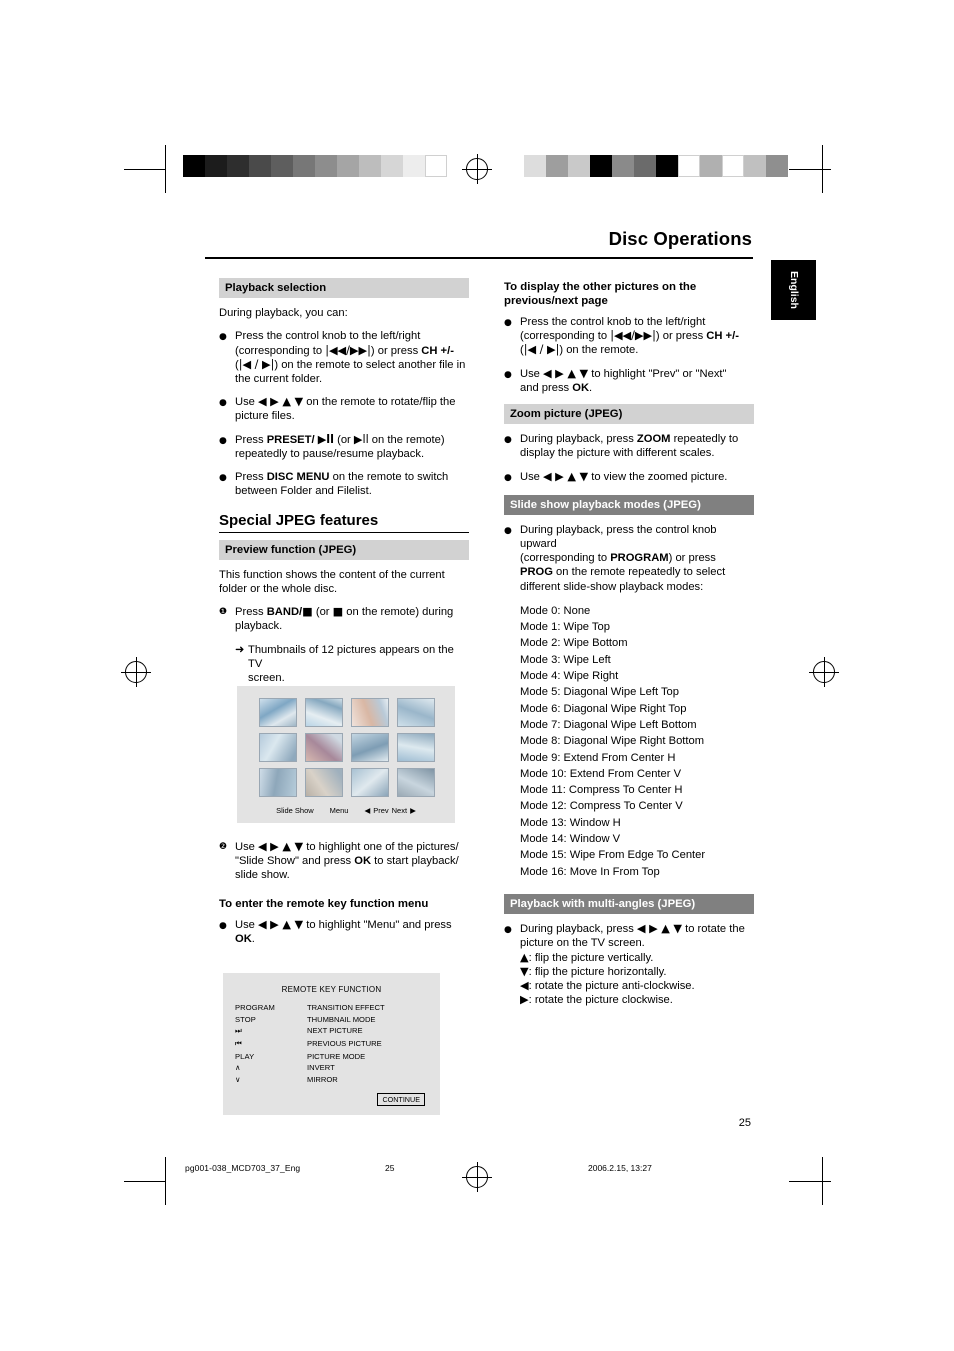  I want to click on multi-angles-heading: Playback with multi-angles (JPEG), so click(629, 904).